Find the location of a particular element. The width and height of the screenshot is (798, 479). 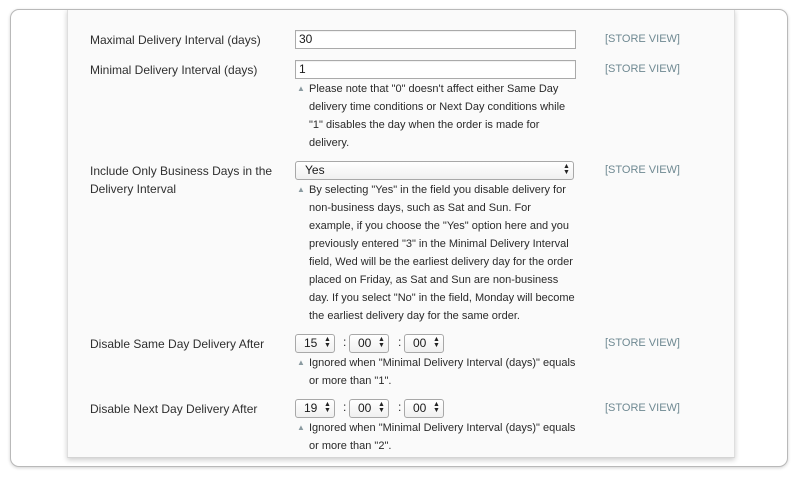

next-day-hour-select: 19 ▲ ▼ is located at coordinates (315, 408).